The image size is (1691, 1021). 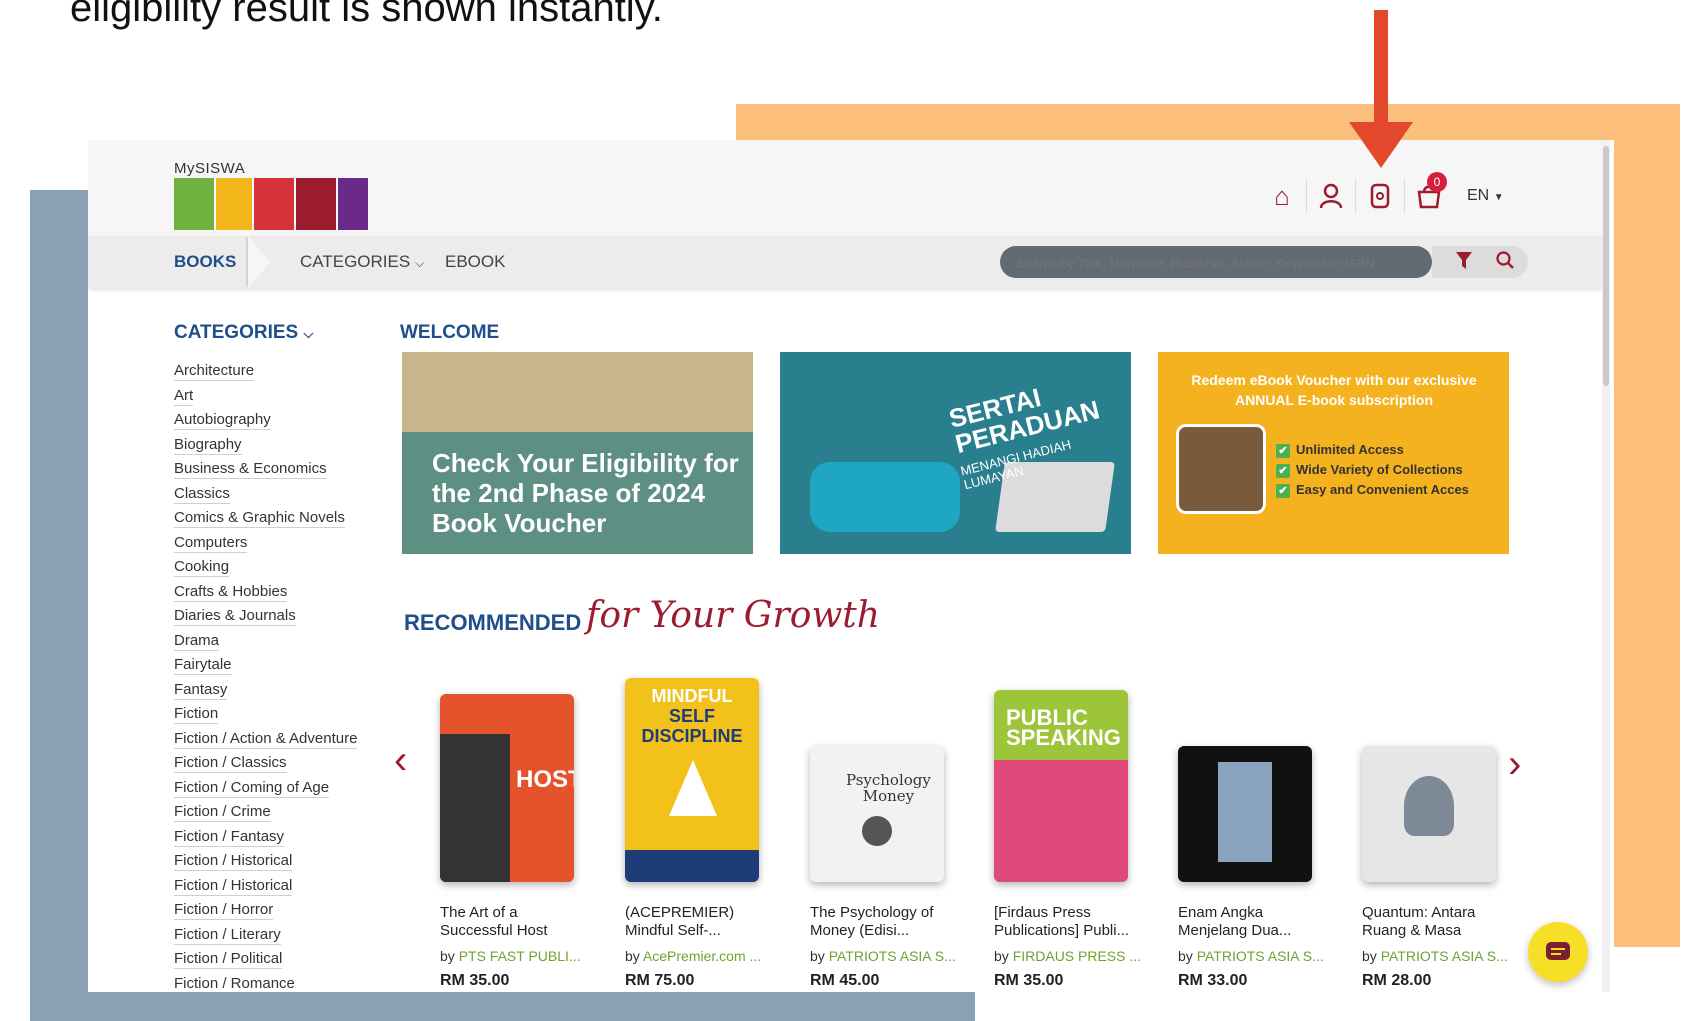 I want to click on nav-ebook: EBOOK, so click(x=475, y=262).